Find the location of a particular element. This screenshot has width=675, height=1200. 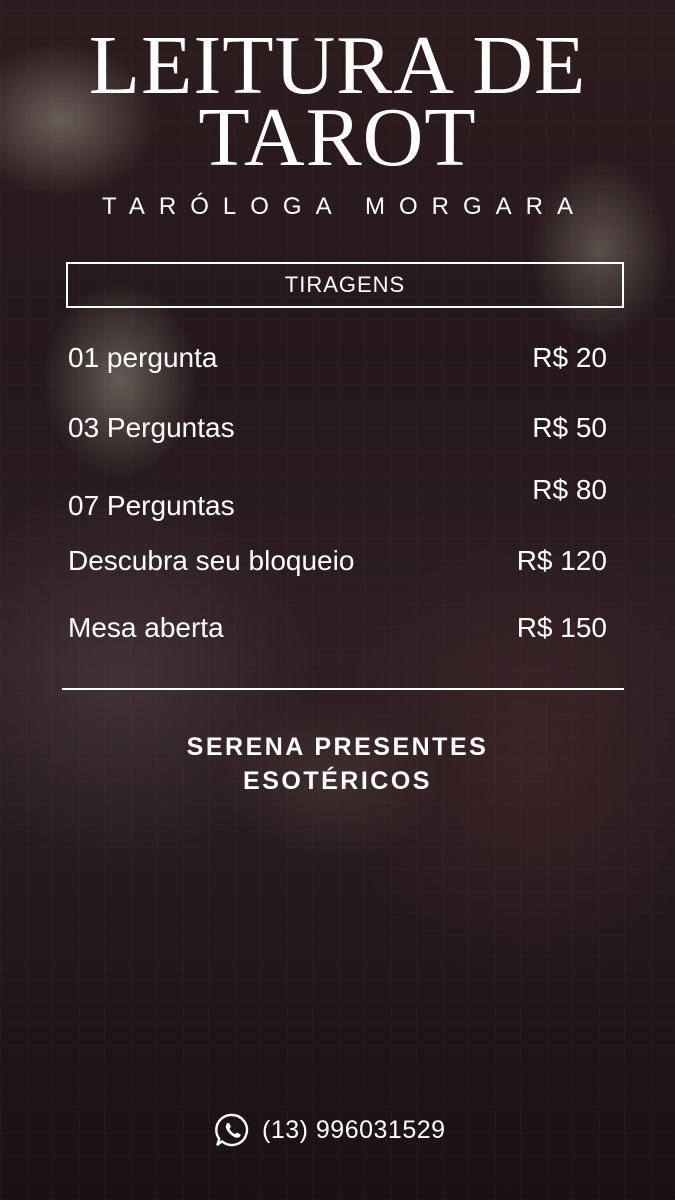

item-price: R$ 80 is located at coordinates (569, 489).